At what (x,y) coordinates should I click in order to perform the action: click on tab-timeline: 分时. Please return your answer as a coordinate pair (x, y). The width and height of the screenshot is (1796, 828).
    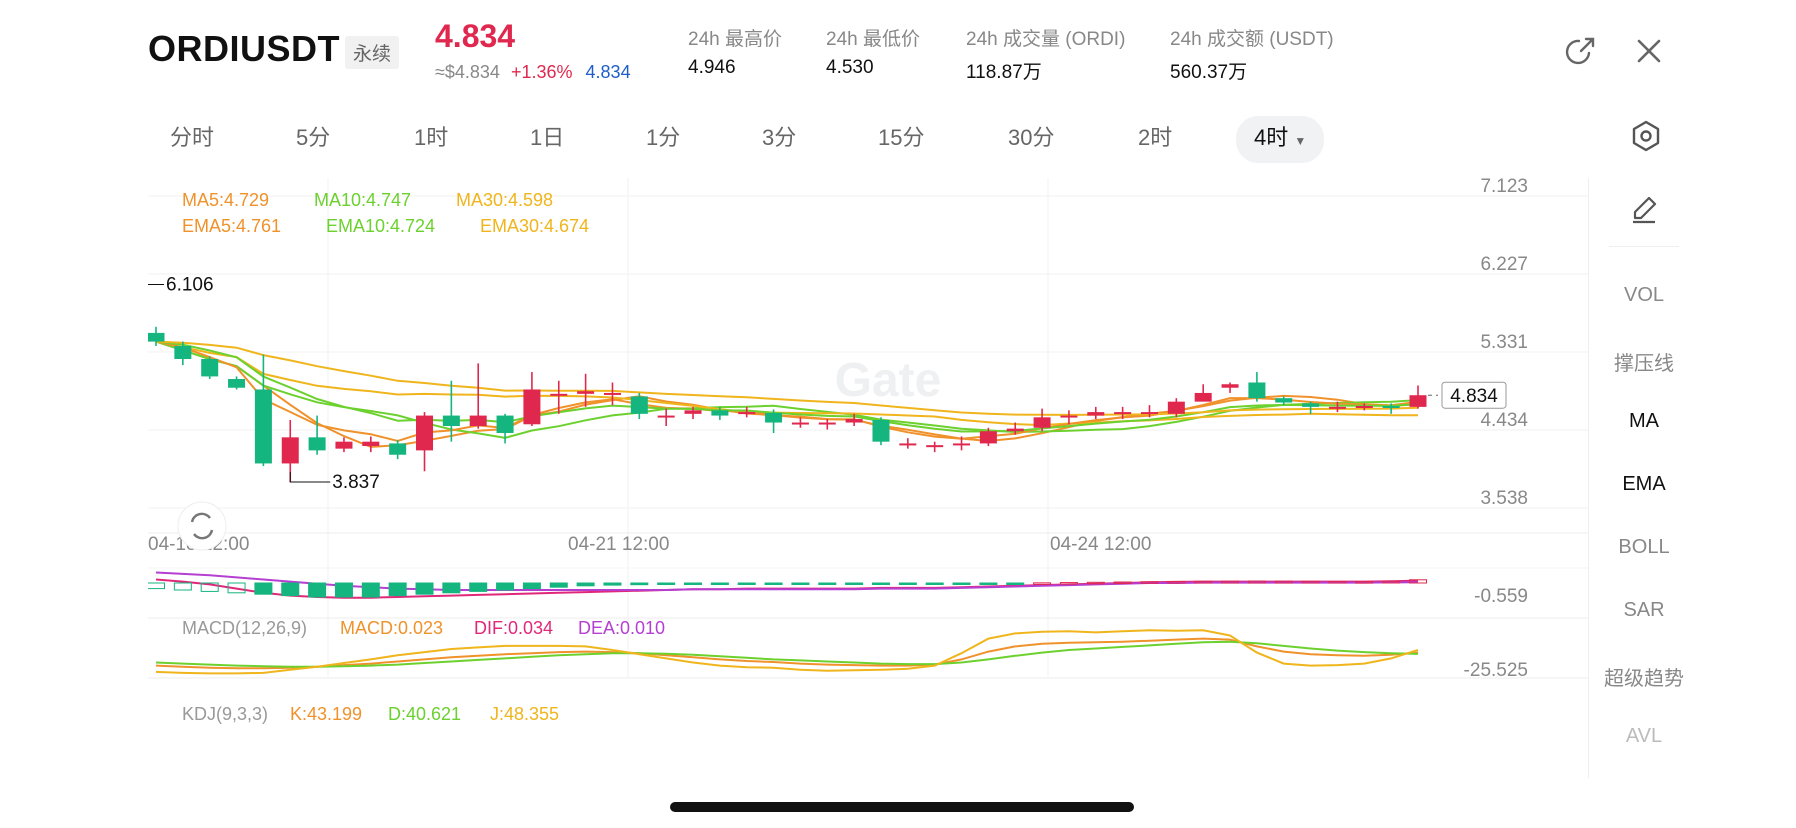
    Looking at the image, I should click on (192, 138).